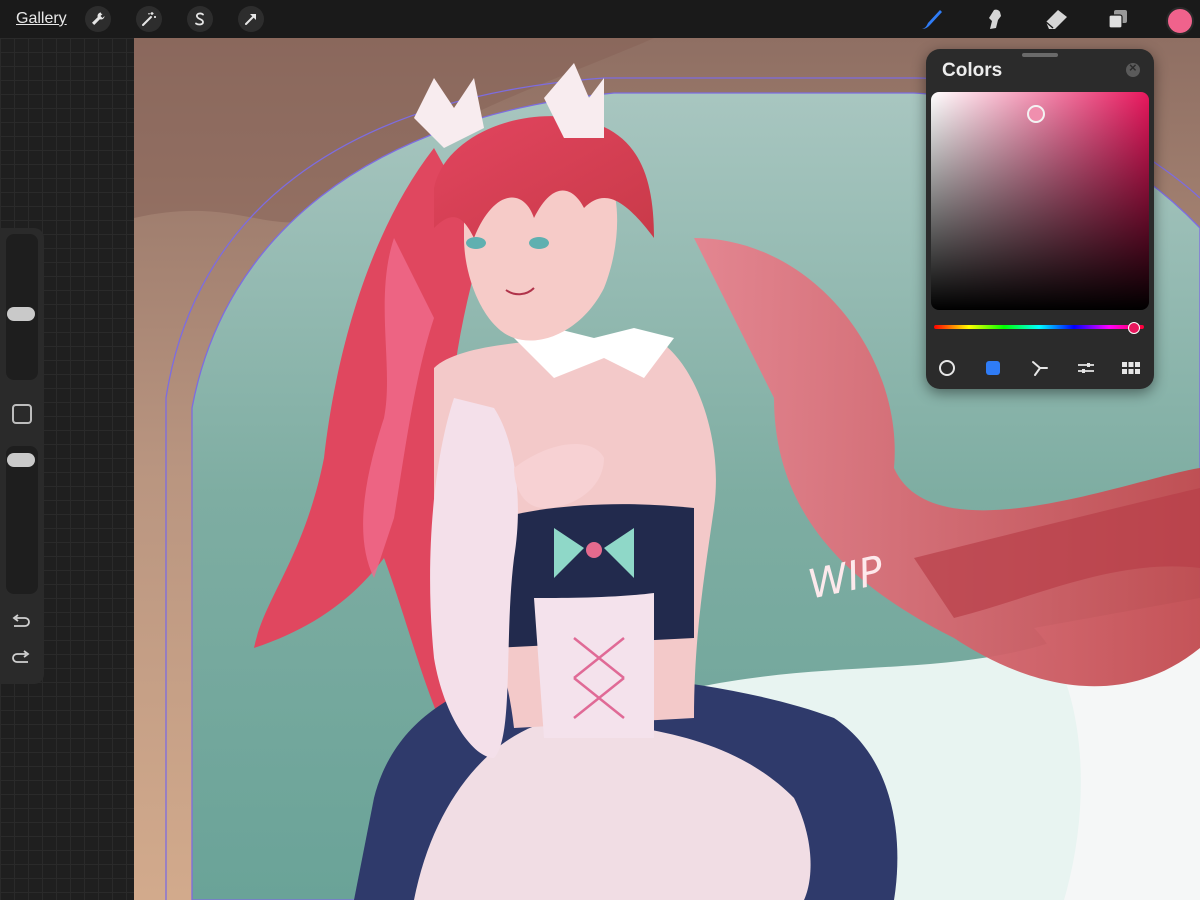 This screenshot has height=900, width=1200. I want to click on eraser-icon, so click(1056, 19).